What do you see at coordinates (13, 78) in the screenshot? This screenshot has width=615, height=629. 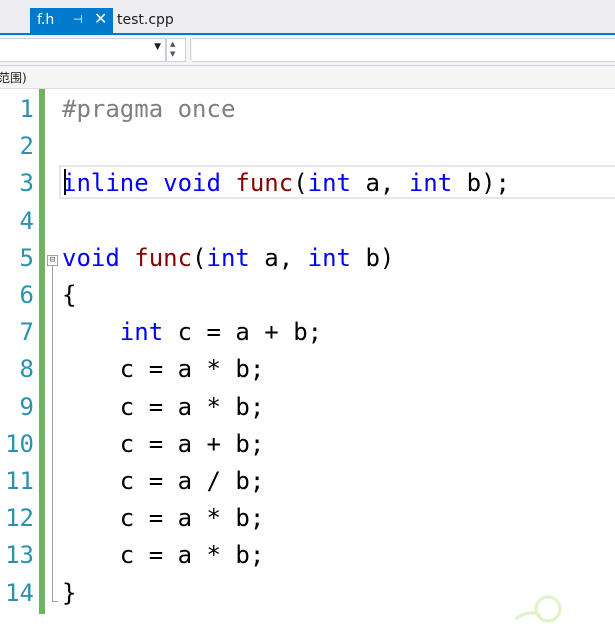 I see `scope-label: 范围)` at bounding box center [13, 78].